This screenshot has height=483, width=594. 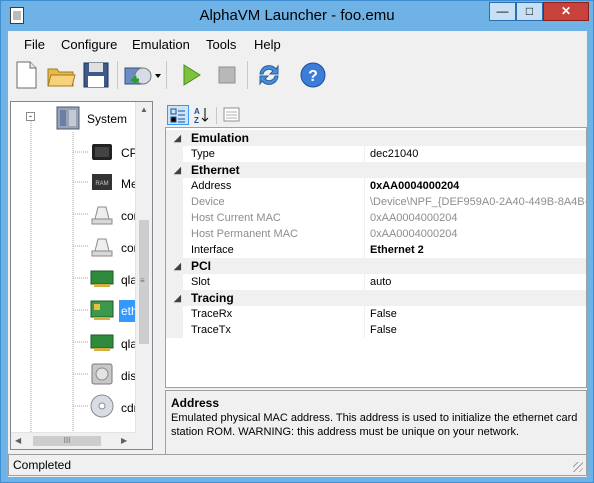 What do you see at coordinates (102, 406) in the screenshot?
I see `cdrom-icon` at bounding box center [102, 406].